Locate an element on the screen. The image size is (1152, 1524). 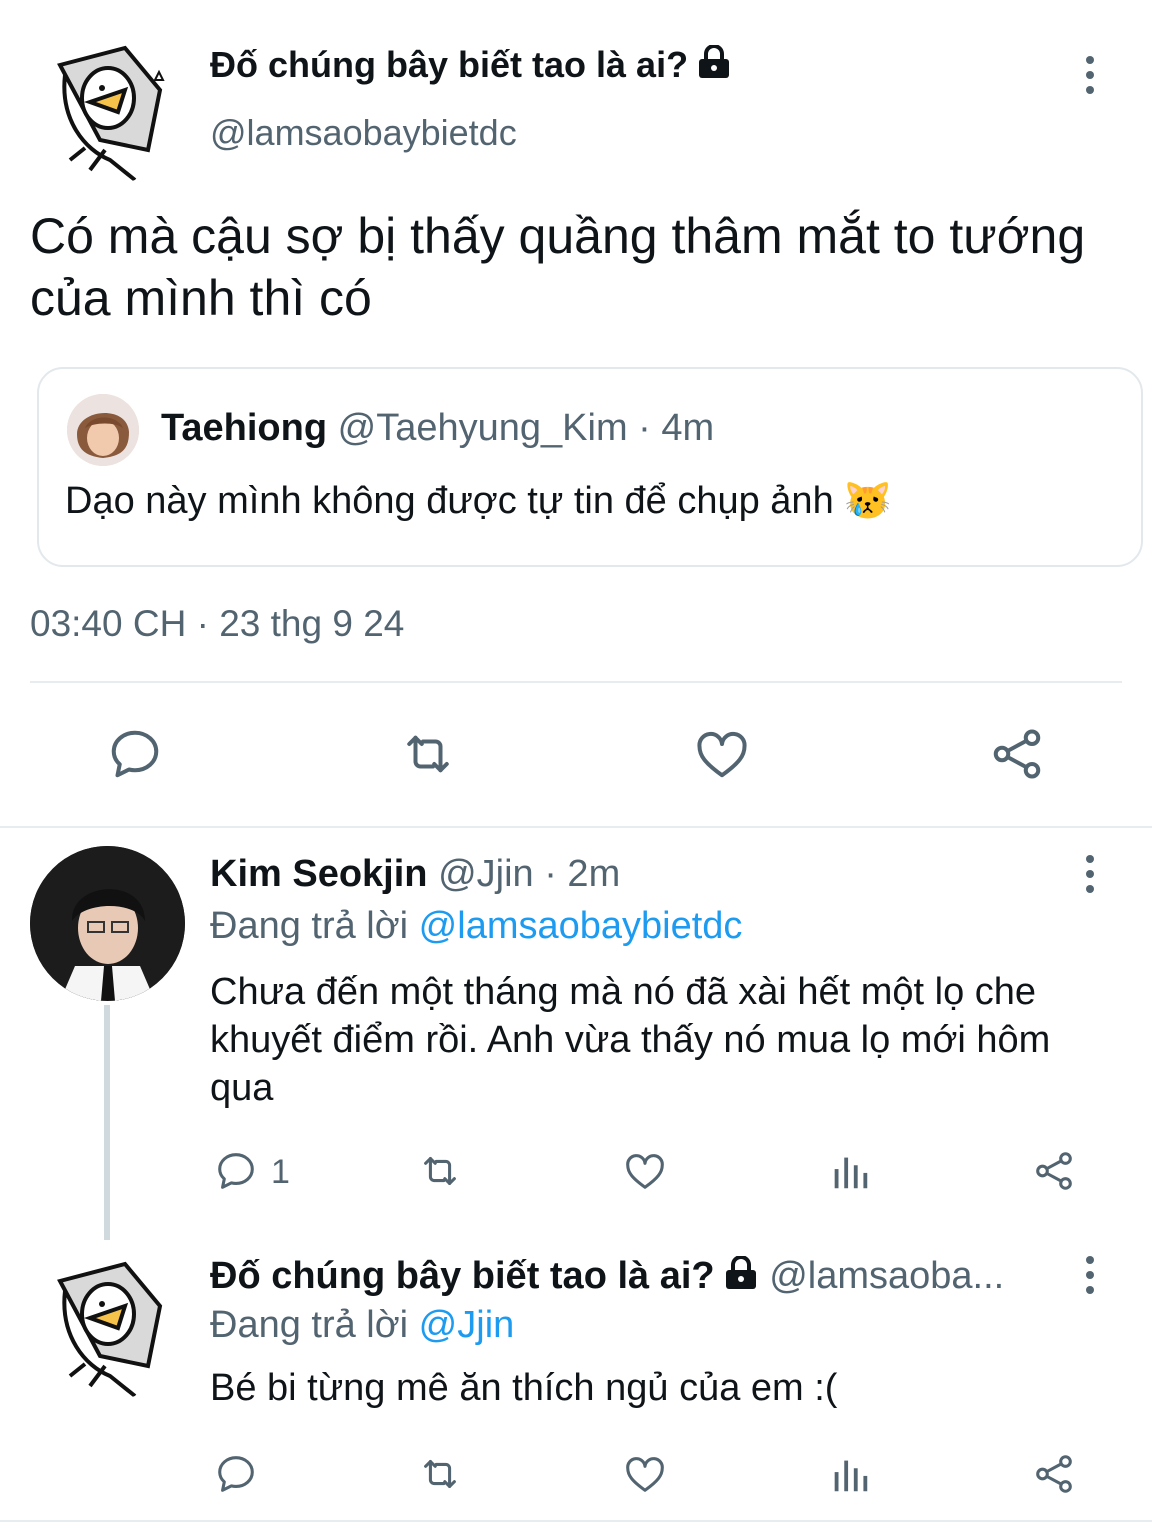
replying-to: Đang trả lời @Jjin is located at coordinates (362, 1325).